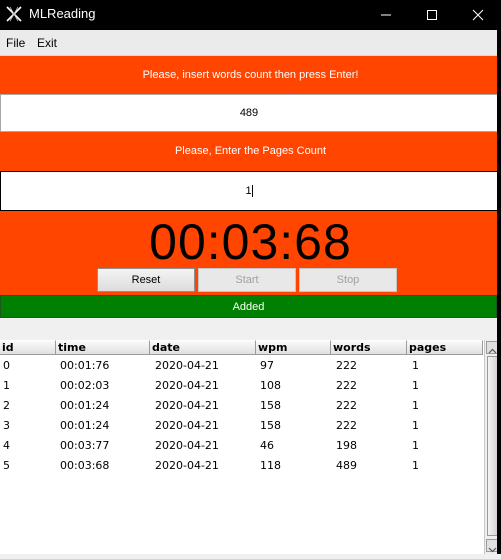 This screenshot has height=559, width=501. Describe the element at coordinates (369, 347) in the screenshot. I see `column-header-words: words` at that location.